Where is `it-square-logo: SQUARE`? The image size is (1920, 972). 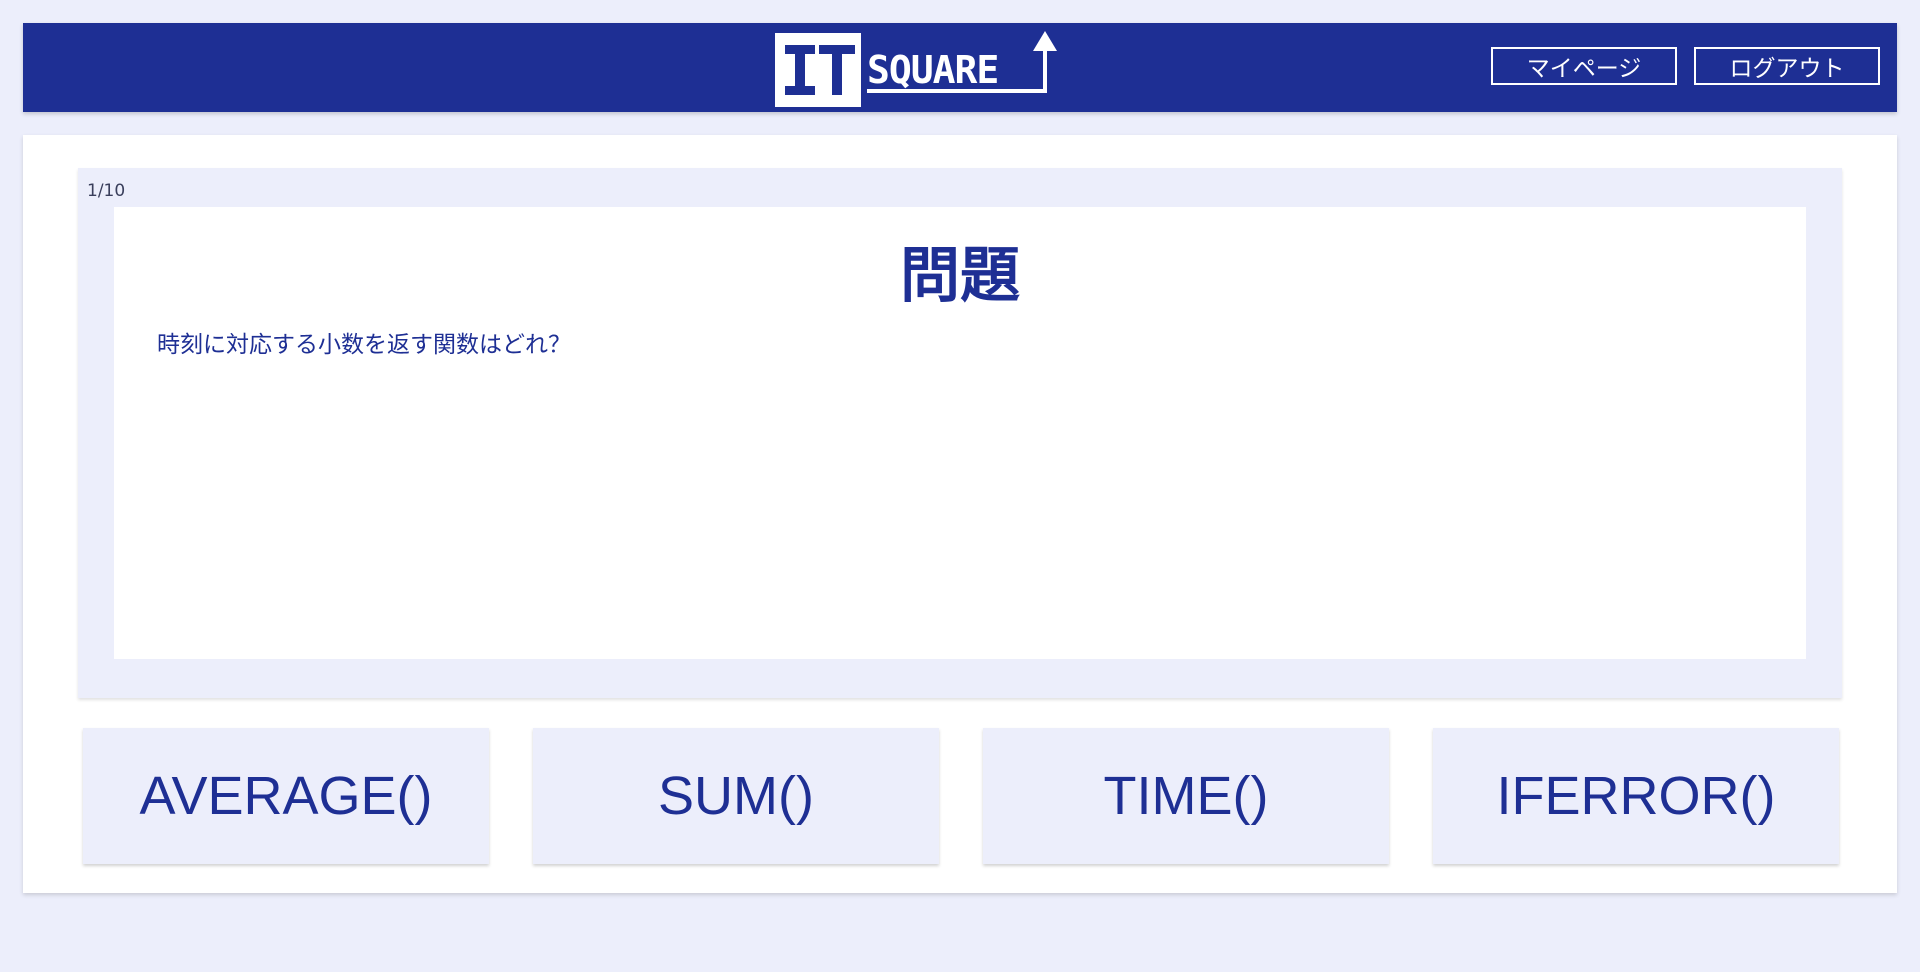
it-square-logo: SQUARE is located at coordinates (923, 70).